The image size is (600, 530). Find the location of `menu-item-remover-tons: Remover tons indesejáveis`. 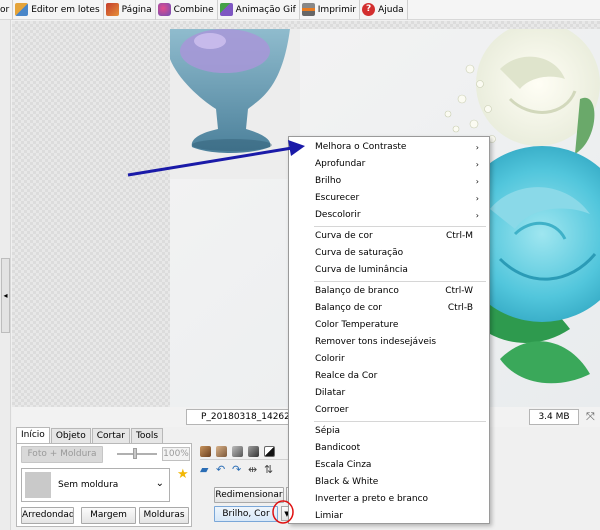

menu-item-remover-tons: Remover tons indesejáveis is located at coordinates (389, 342).